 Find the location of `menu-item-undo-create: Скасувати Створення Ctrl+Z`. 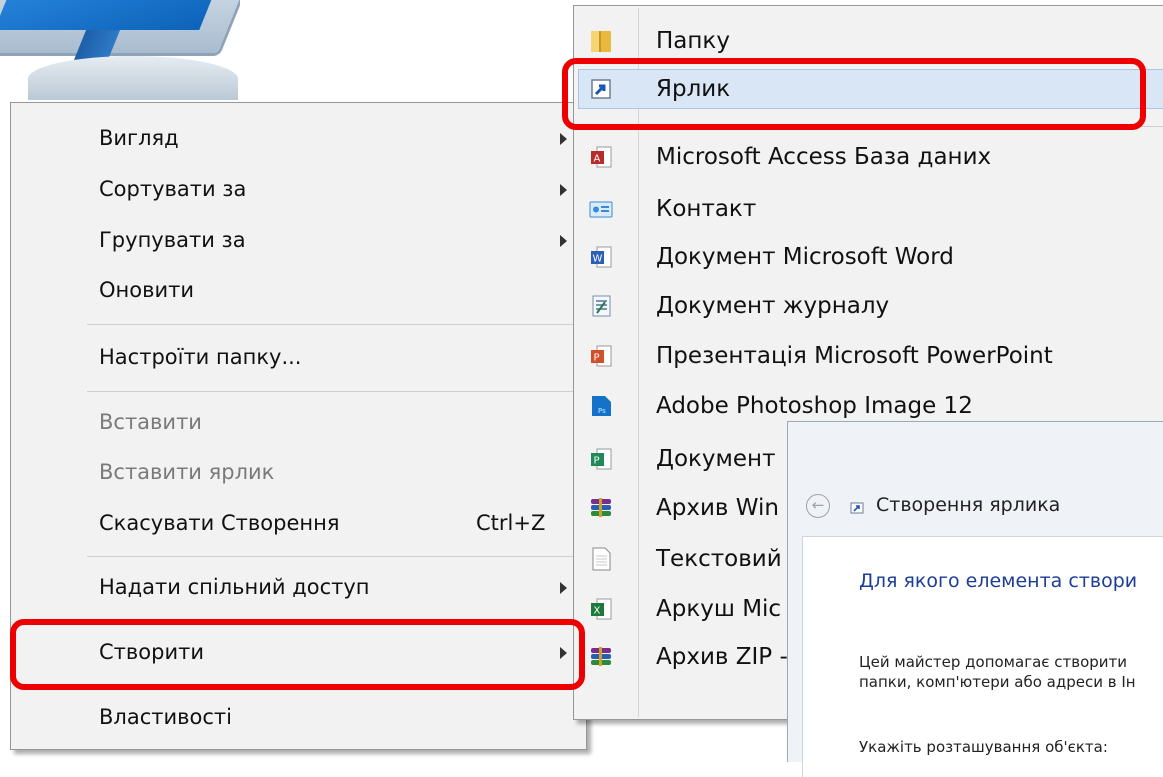

menu-item-undo-create: Скасувати Створення Ctrl+Z is located at coordinates (298, 523).